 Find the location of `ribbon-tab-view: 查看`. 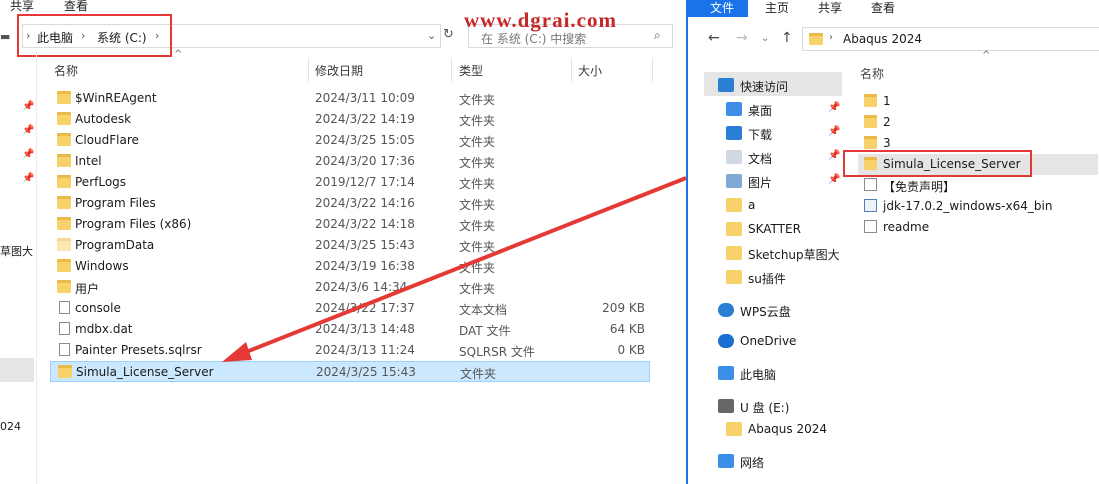

ribbon-tab-view: 查看 is located at coordinates (883, 8).